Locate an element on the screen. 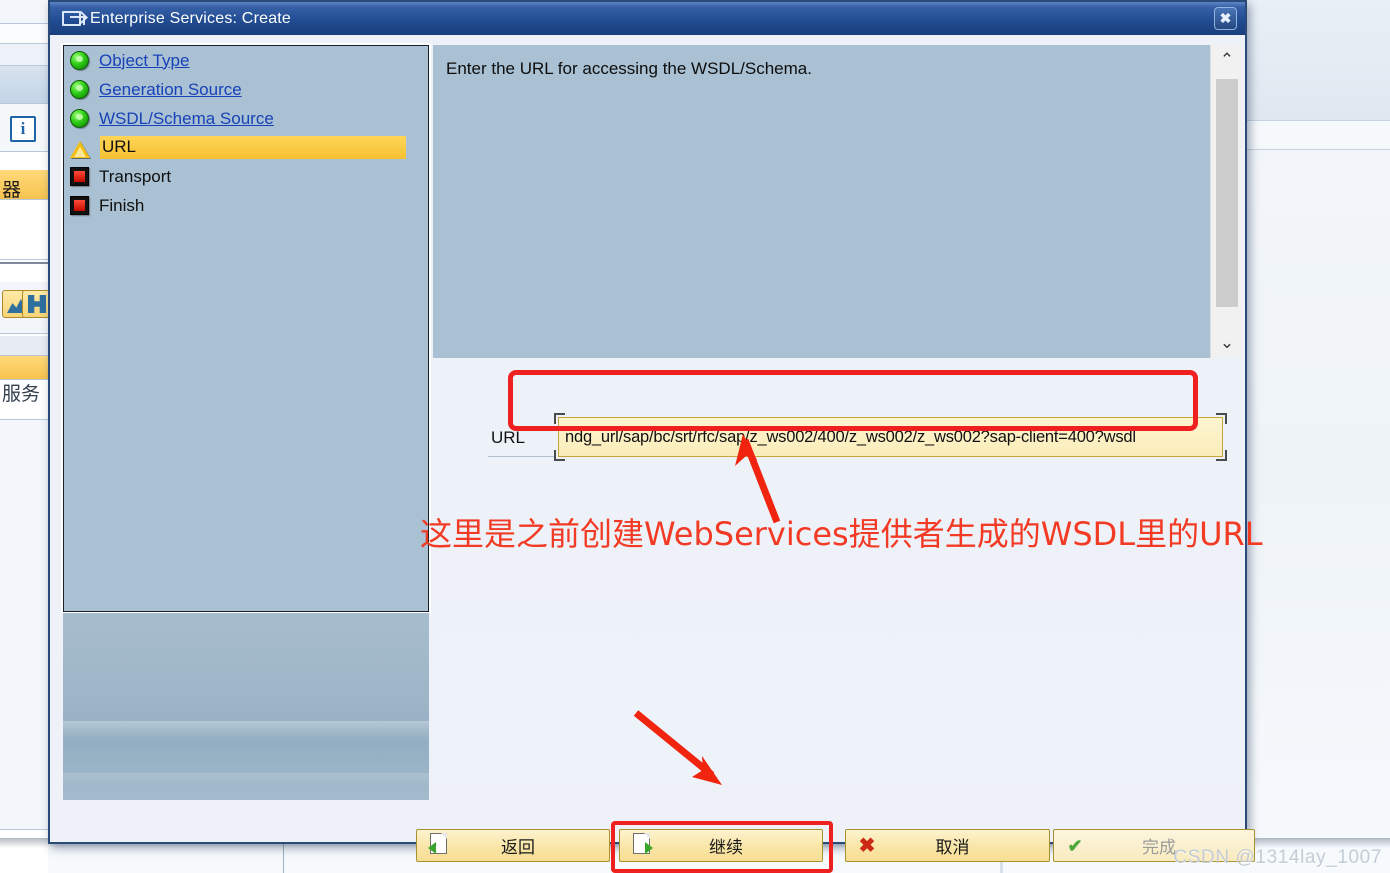 The width and height of the screenshot is (1390, 873). sidebar-item-generation-source: Generation Source is located at coordinates (246, 89).